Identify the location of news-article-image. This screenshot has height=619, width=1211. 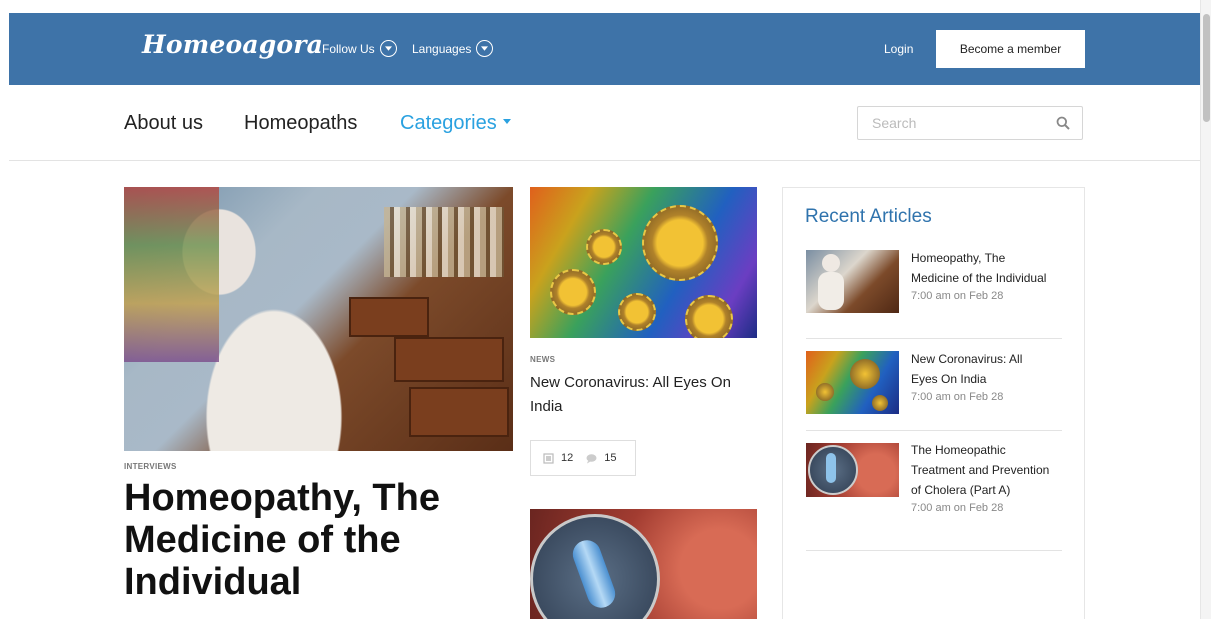
(643, 262).